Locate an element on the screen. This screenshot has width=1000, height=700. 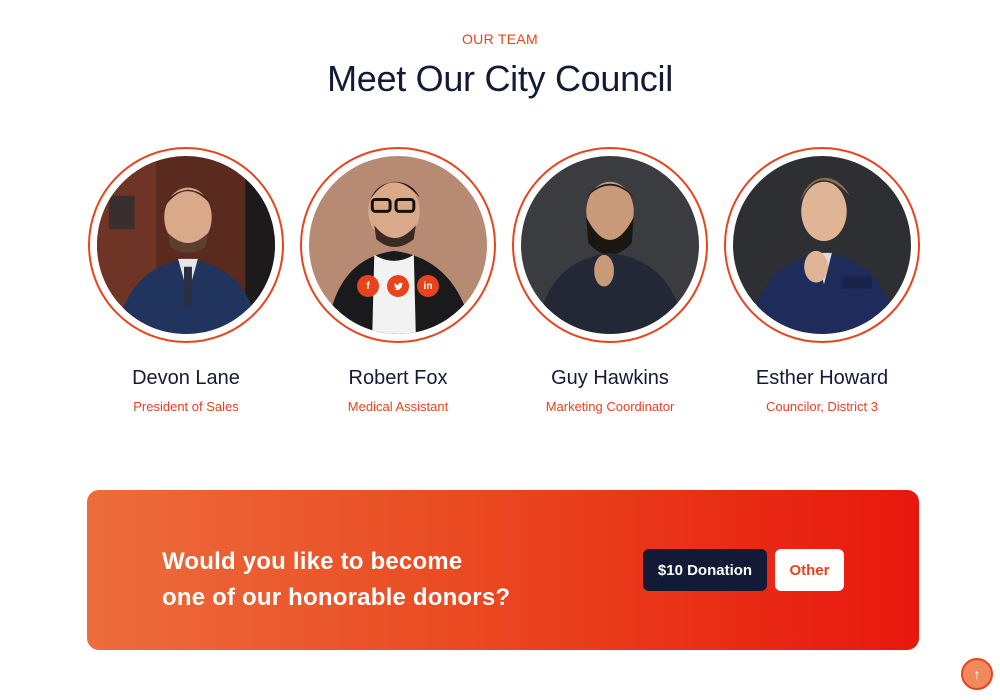
member-name: Devon Lane is located at coordinates (186, 378).